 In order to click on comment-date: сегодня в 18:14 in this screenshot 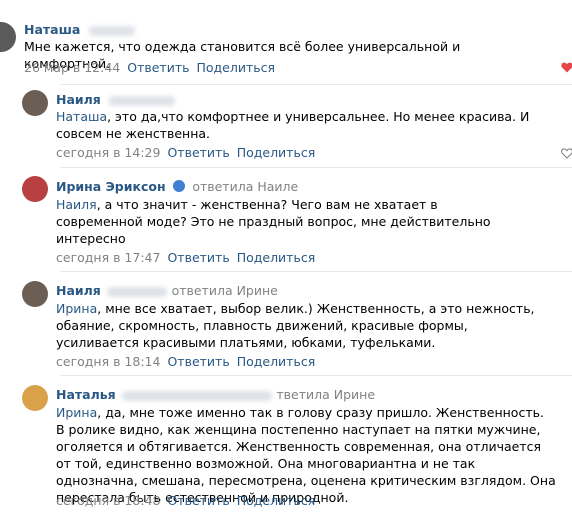, I will do `click(108, 361)`.